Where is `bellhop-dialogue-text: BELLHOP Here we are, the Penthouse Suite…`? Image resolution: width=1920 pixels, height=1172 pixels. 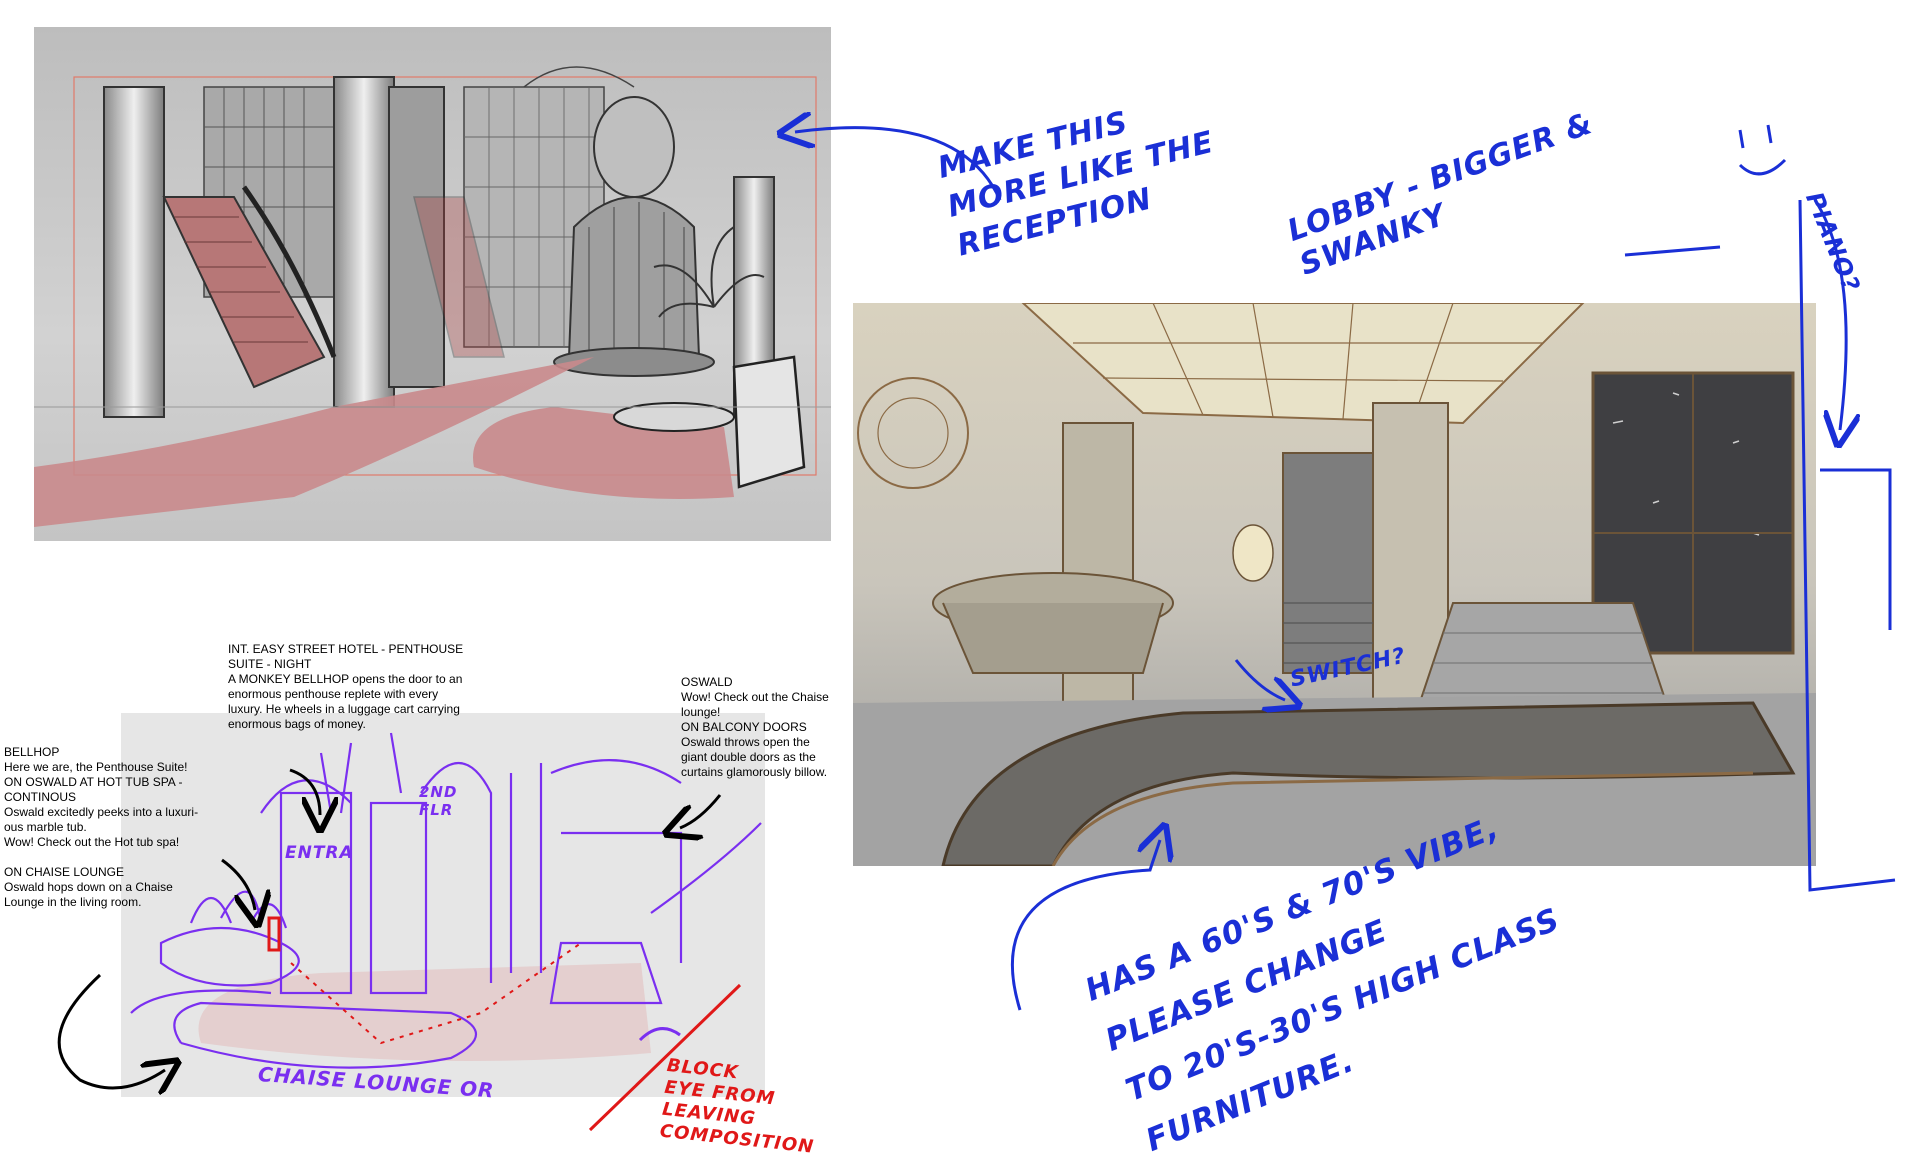 bellhop-dialogue-text: BELLHOP Here we are, the Penthouse Suite… is located at coordinates (101, 827).